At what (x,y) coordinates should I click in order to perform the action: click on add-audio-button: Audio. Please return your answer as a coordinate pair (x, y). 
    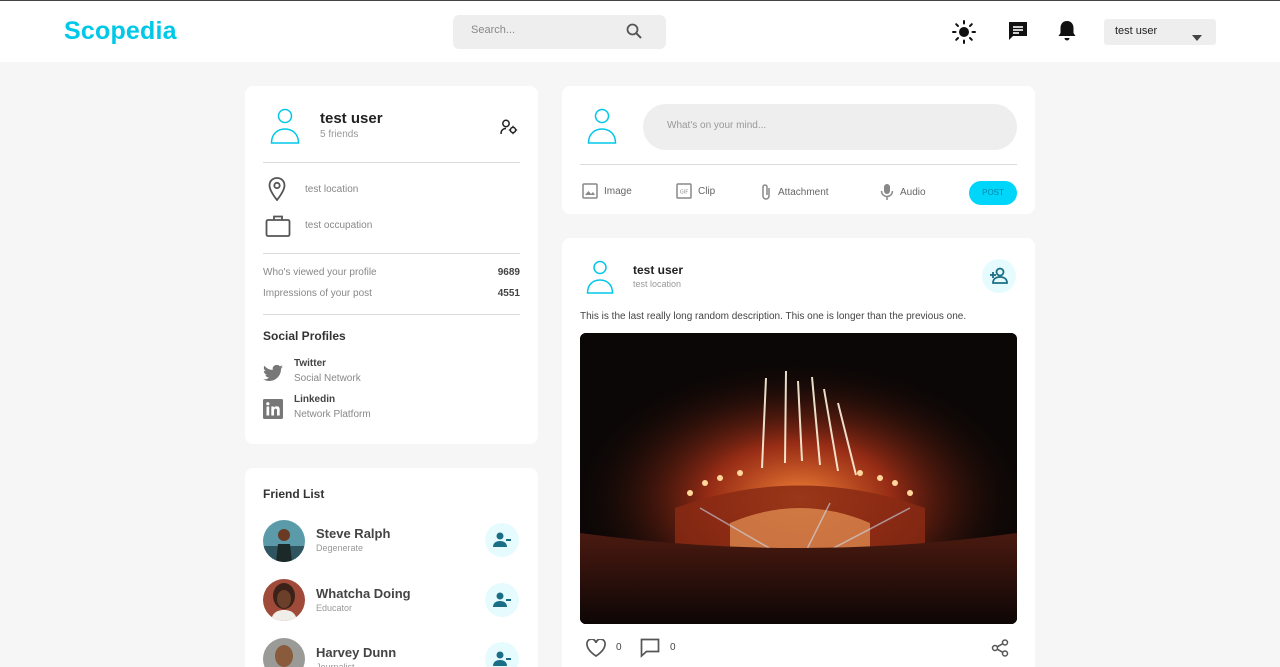
    Looking at the image, I should click on (903, 192).